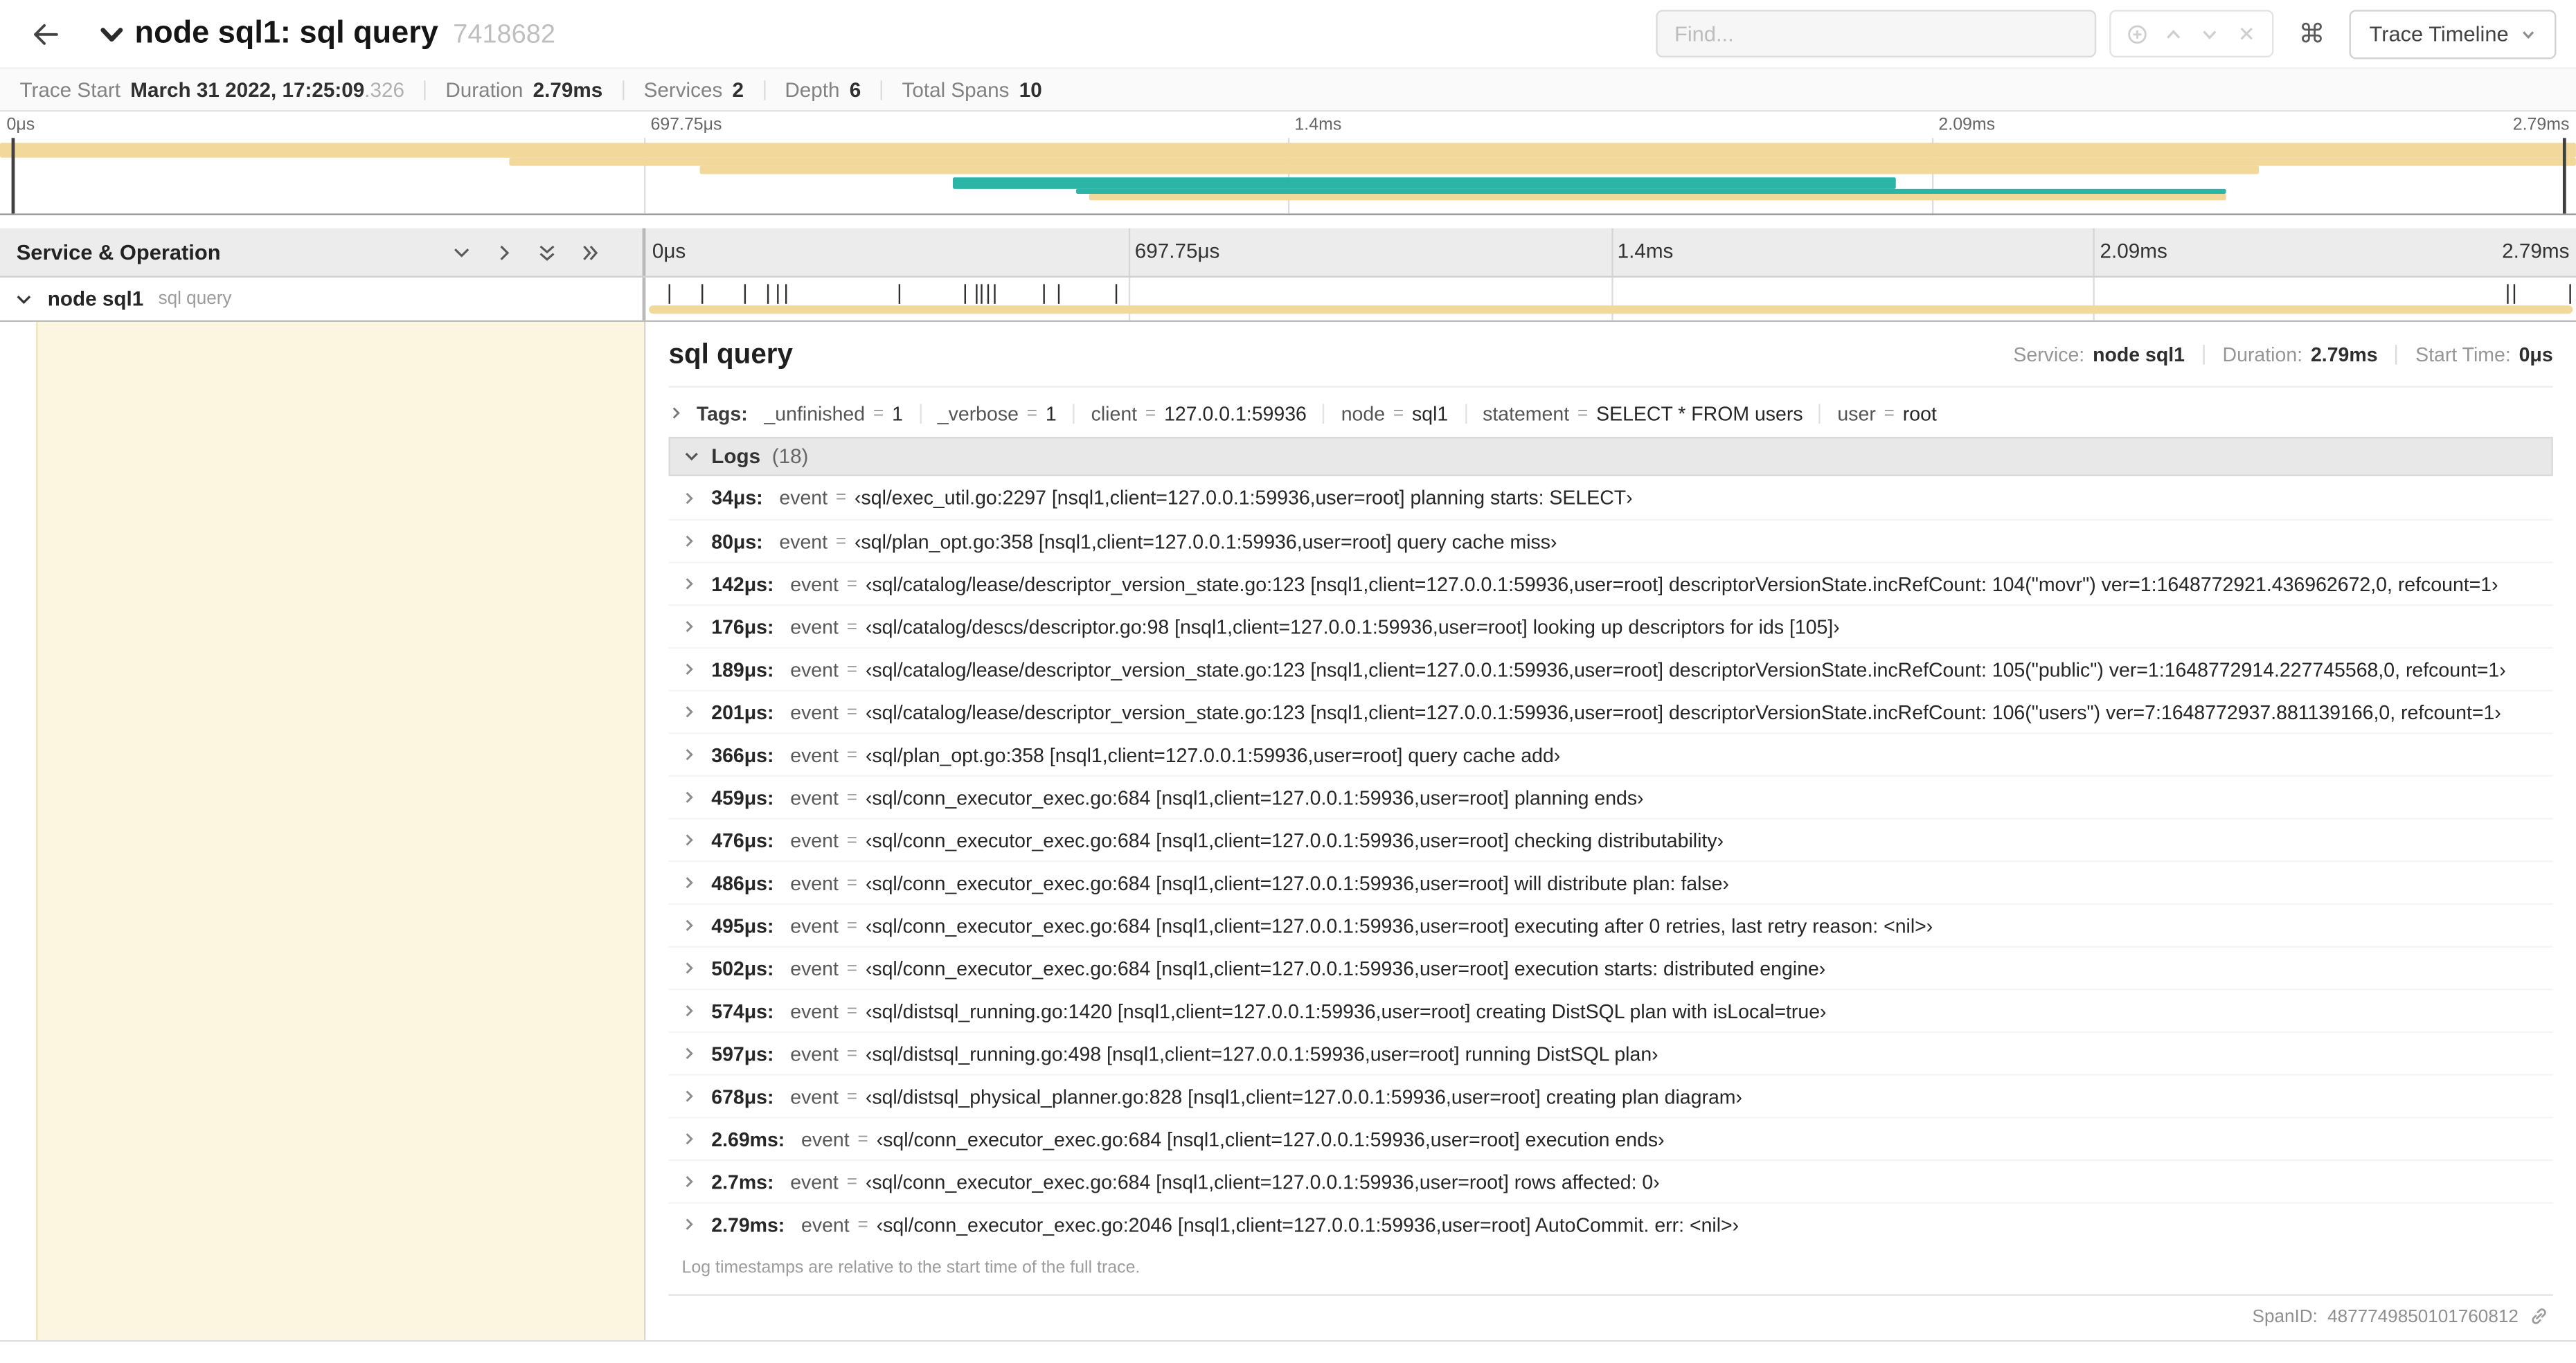  What do you see at coordinates (1876, 34) in the screenshot?
I see `find-input` at bounding box center [1876, 34].